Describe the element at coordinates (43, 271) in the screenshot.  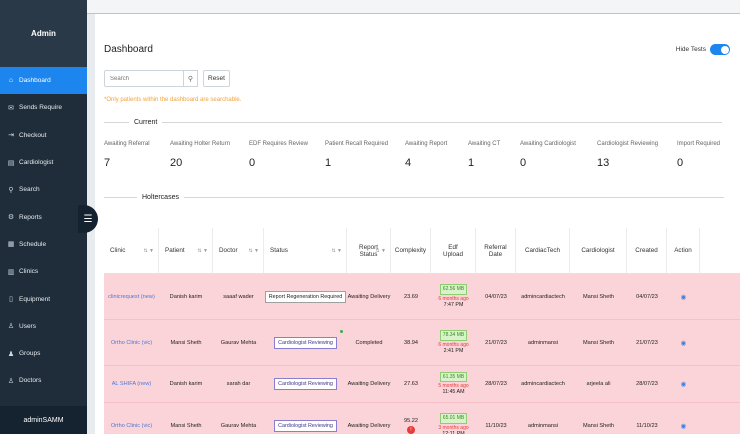
I see `sidebar-item-clinics: ▥ Clinics` at that location.